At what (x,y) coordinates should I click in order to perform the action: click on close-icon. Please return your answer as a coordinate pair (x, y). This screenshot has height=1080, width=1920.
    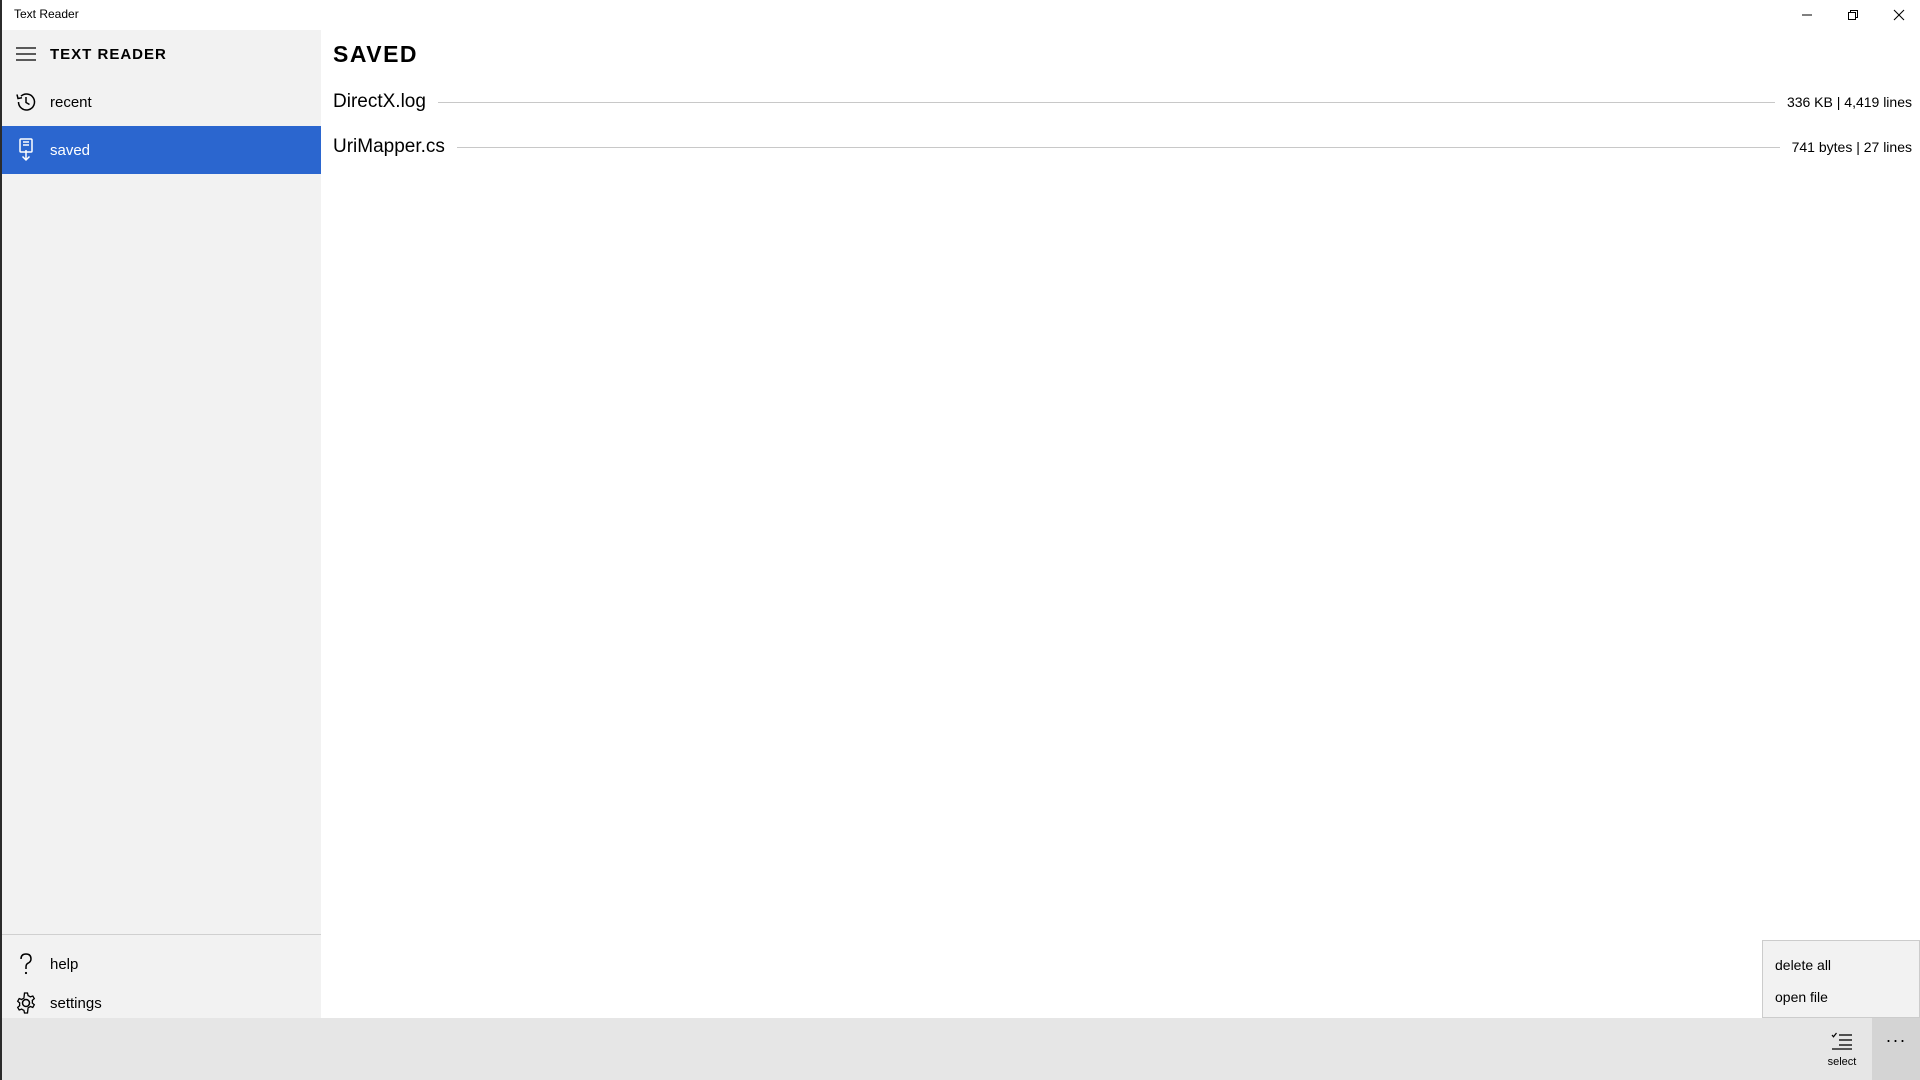
    Looking at the image, I should click on (1899, 15).